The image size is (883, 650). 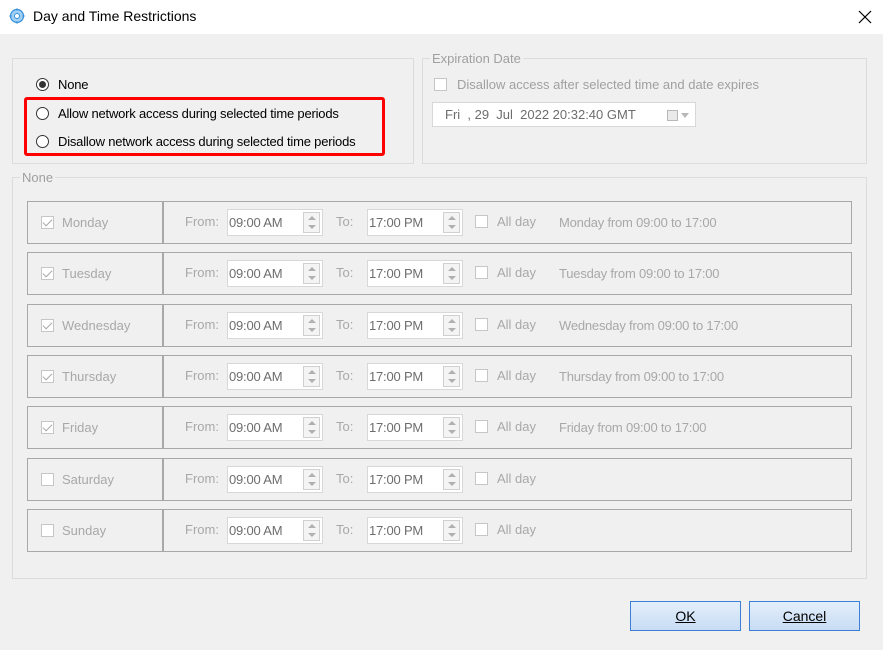 I want to click on ok-button: OK, so click(x=685, y=616).